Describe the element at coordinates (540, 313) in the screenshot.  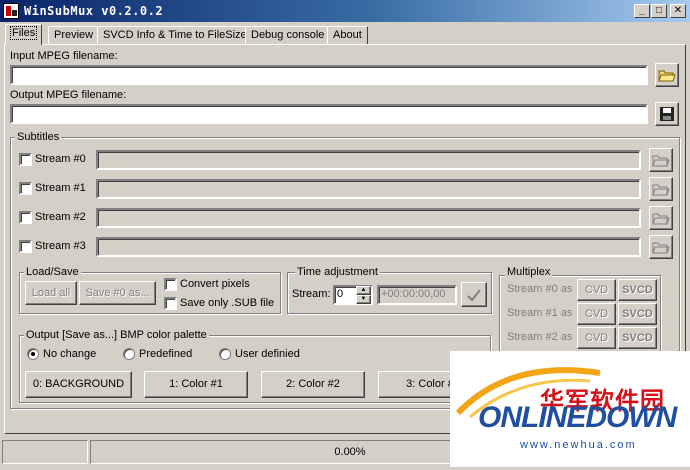
I see `multiplex-stream-1-label: Stream #1 as` at that location.